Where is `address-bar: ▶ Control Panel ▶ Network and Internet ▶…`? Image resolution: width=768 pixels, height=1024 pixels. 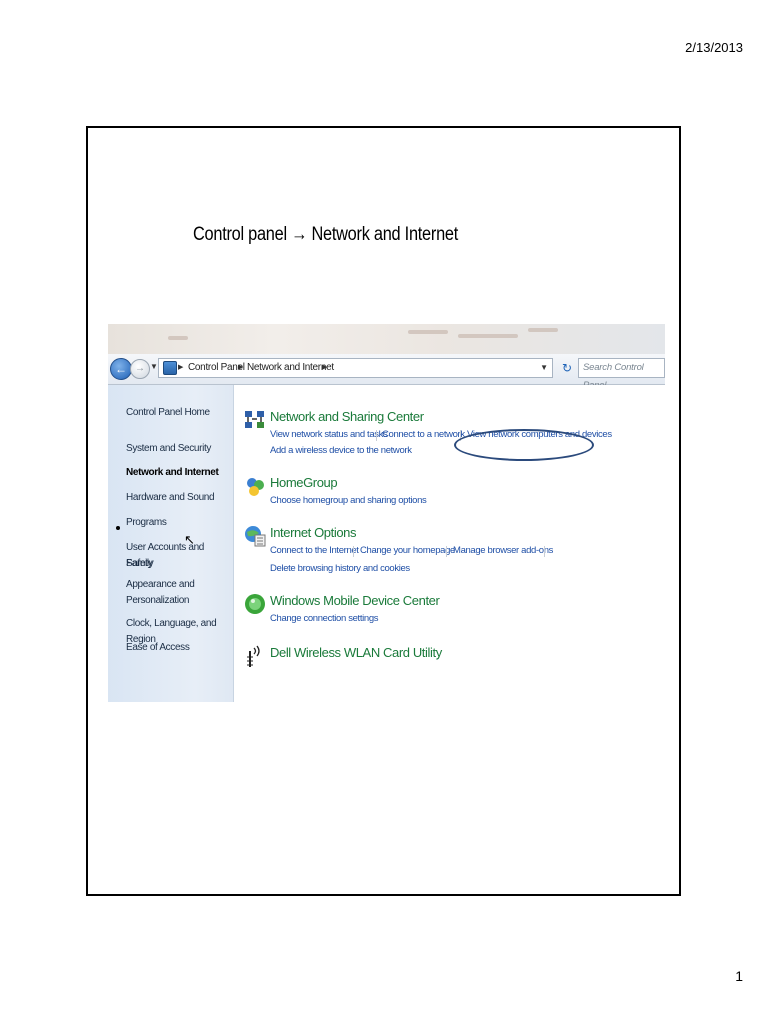 address-bar: ▶ Control Panel ▶ Network and Internet ▶… is located at coordinates (355, 368).